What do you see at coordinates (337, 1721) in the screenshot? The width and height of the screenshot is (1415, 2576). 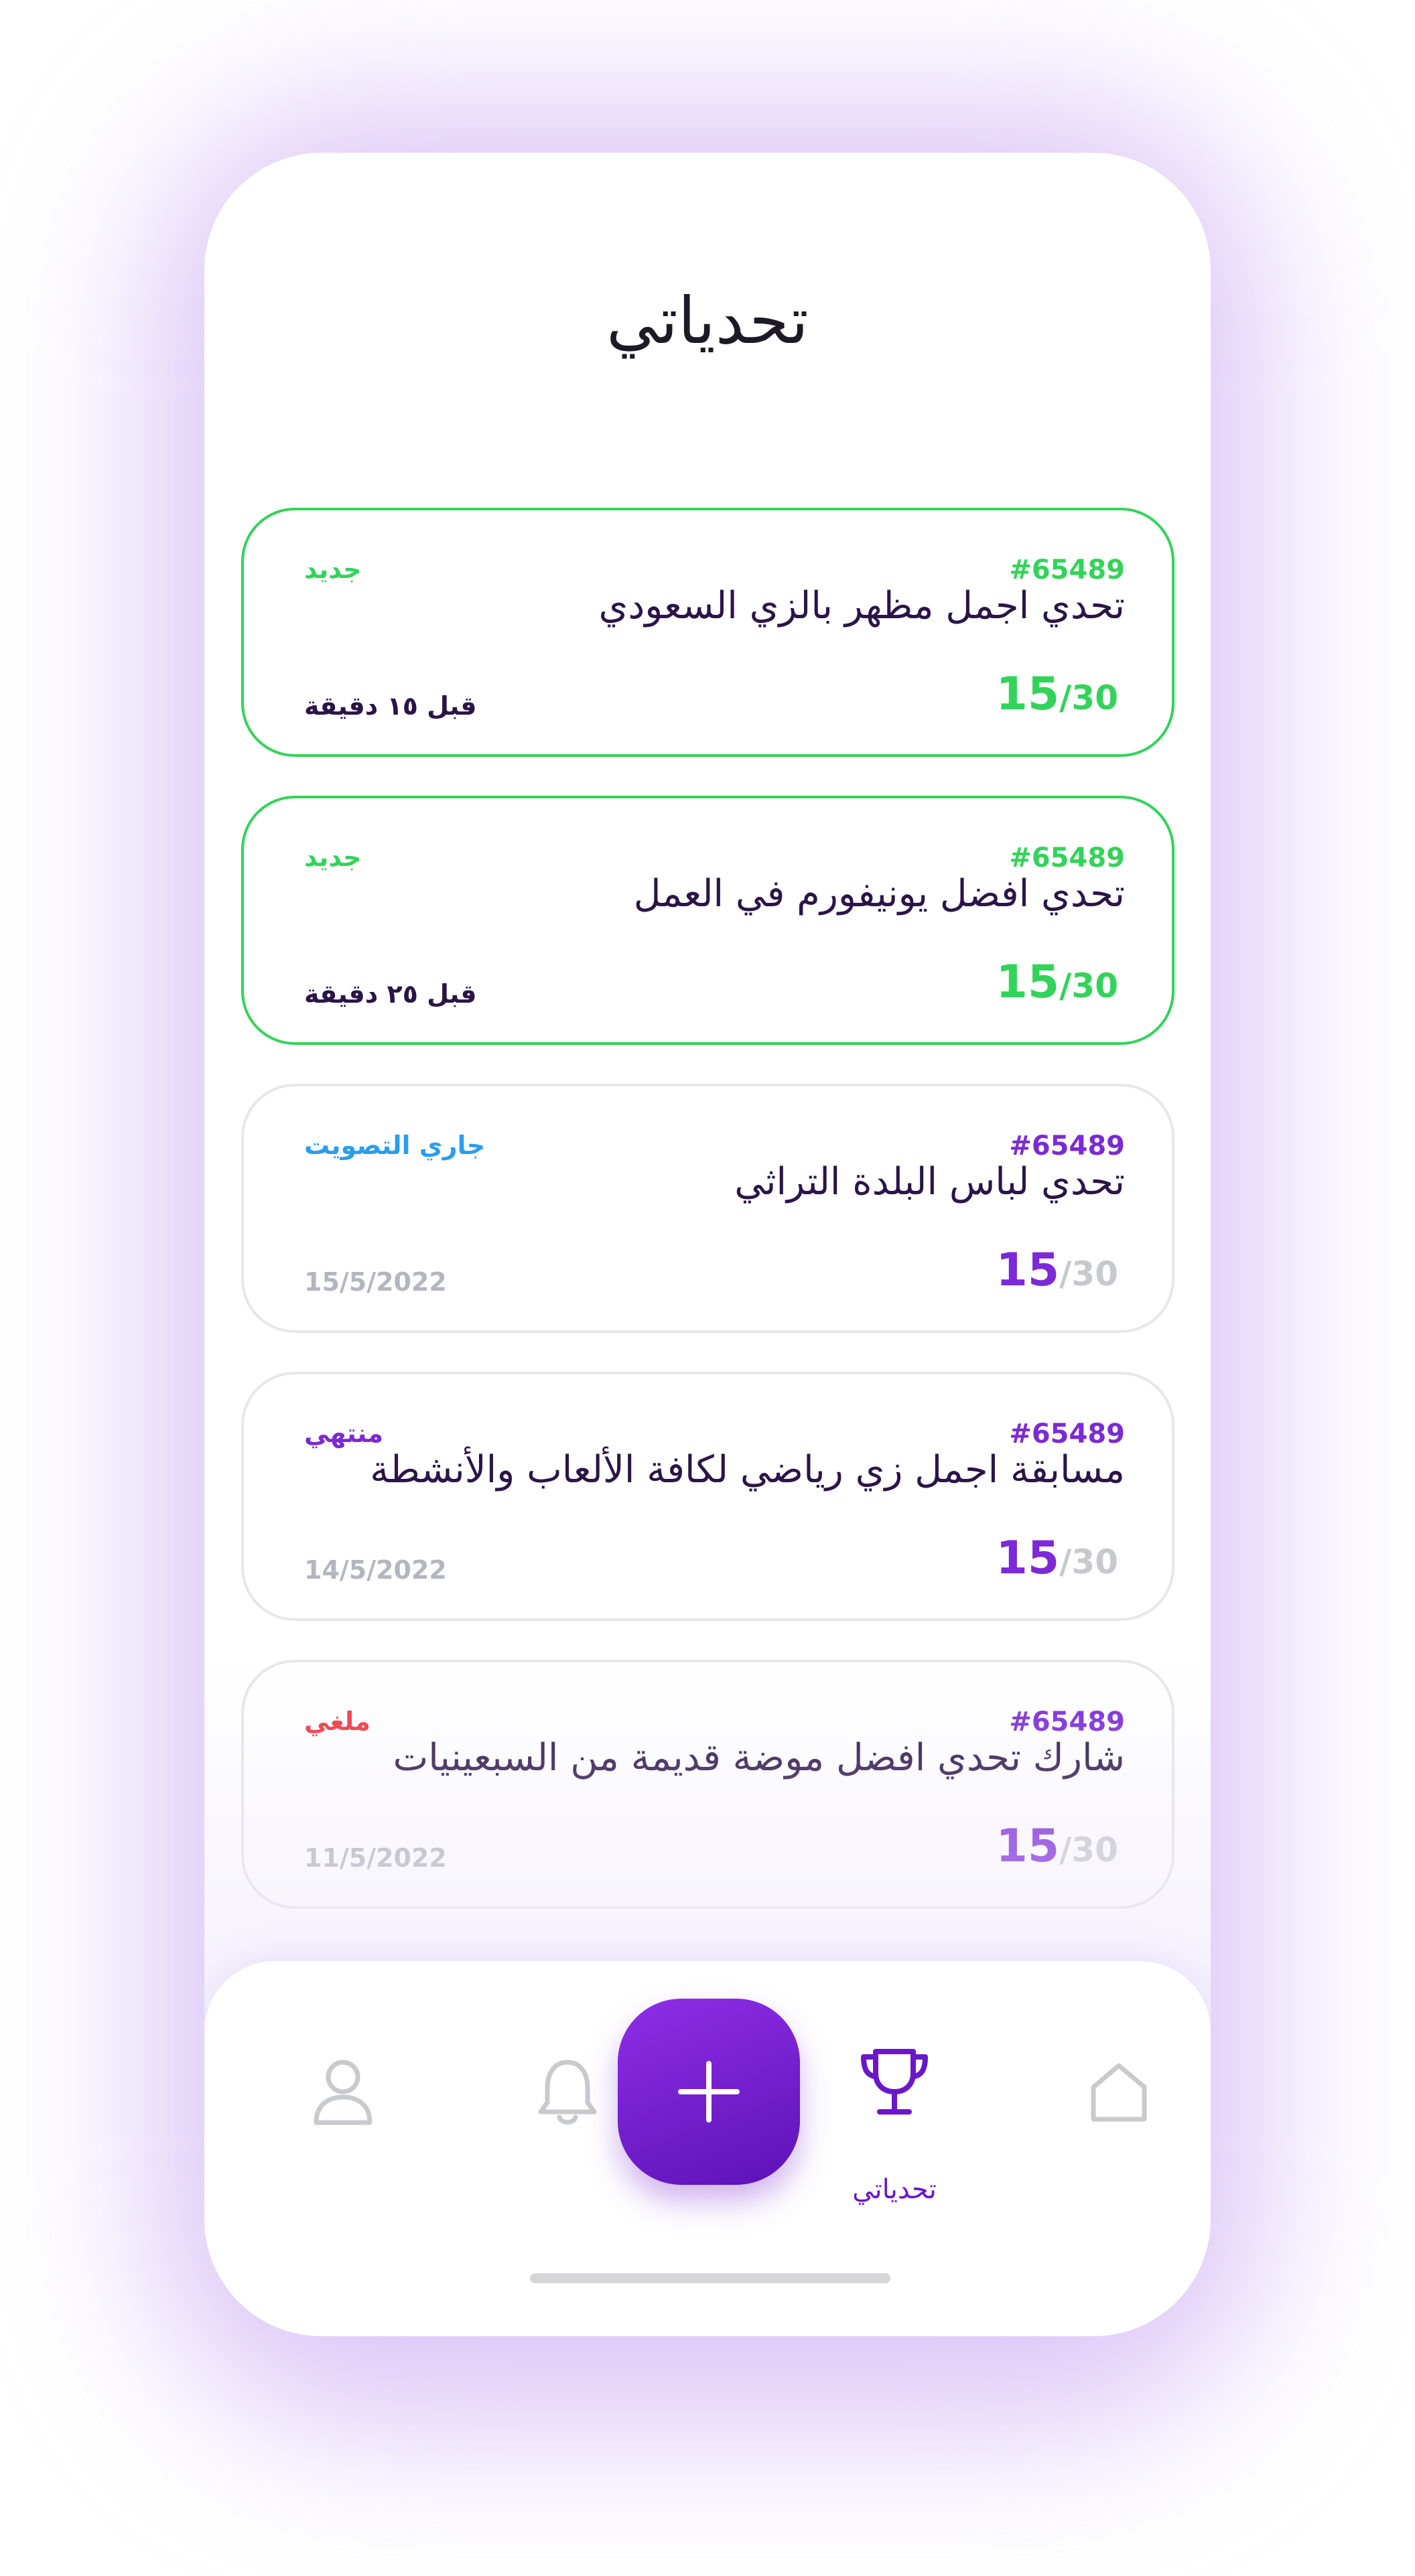 I see `status-badge: ملغي` at bounding box center [337, 1721].